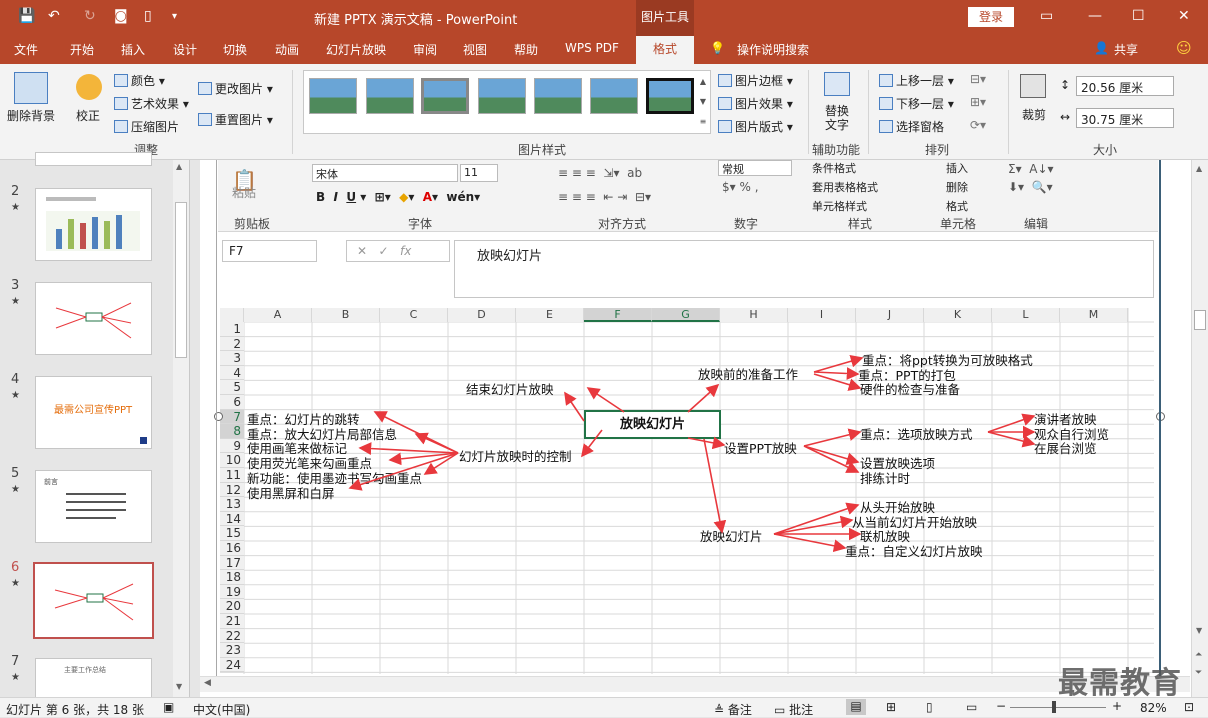 The width and height of the screenshot is (1208, 718). Describe the element at coordinates (1138, 16) in the screenshot. I see `maximize-icon: ☐` at that location.